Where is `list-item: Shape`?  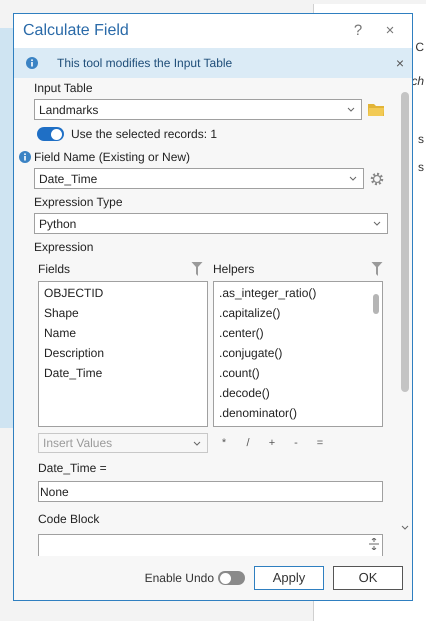 list-item: Shape is located at coordinates (125, 313).